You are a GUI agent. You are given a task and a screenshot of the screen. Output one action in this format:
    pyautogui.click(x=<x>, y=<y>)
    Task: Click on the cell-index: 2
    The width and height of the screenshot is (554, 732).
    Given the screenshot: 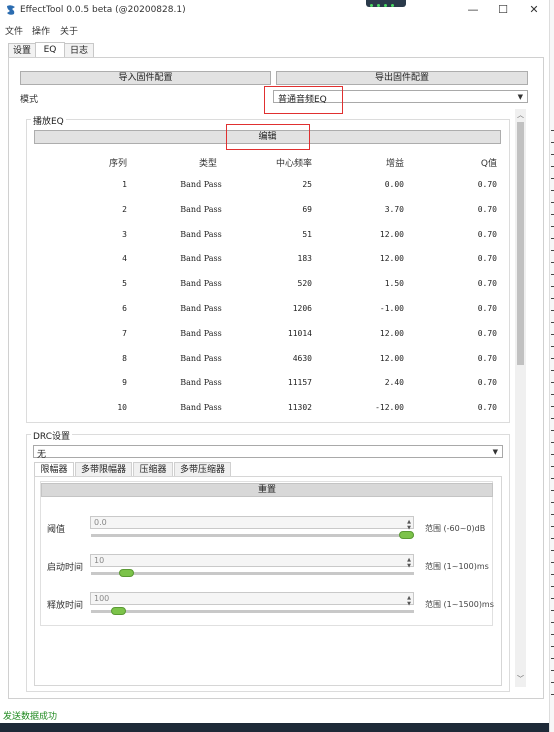 What is the action you would take?
    pyautogui.click(x=124, y=209)
    